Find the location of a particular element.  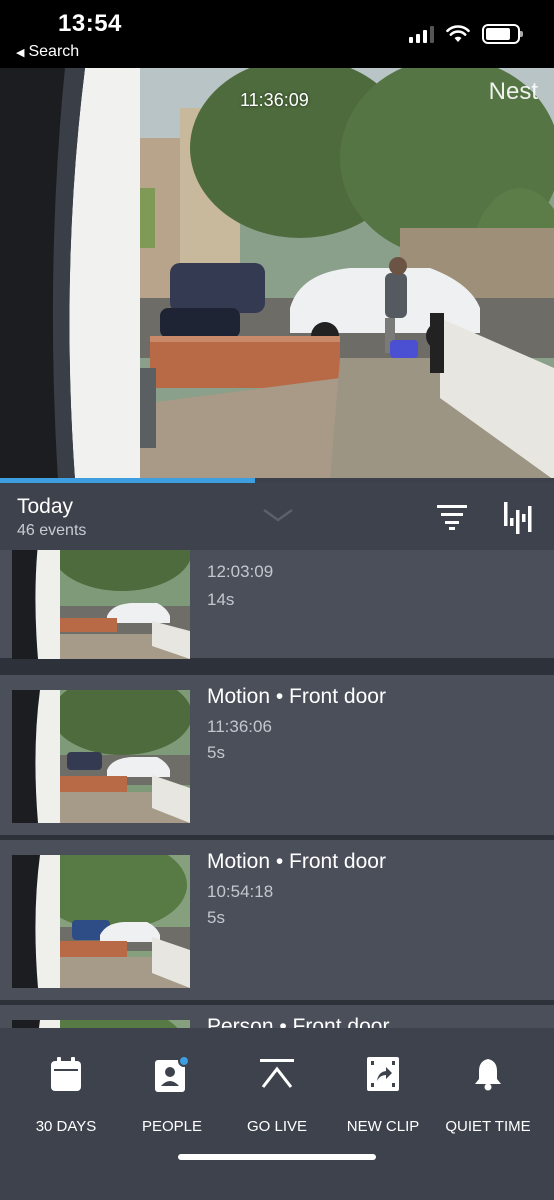

go-live-icon is located at coordinates (277, 1073).